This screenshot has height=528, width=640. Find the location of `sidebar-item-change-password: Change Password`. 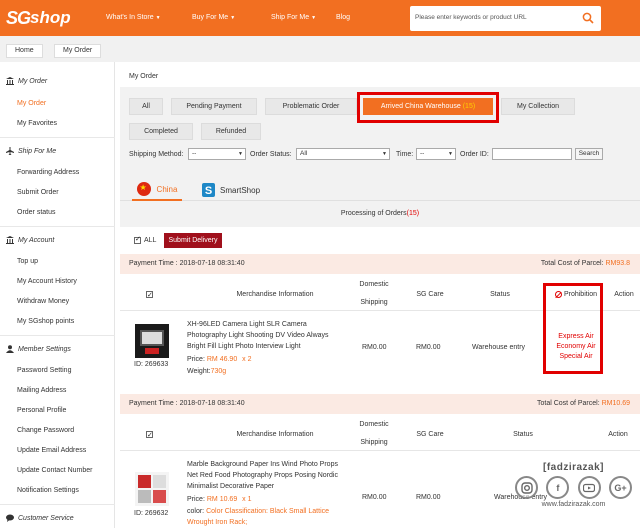

sidebar-item-change-password: Change Password is located at coordinates (45, 430).